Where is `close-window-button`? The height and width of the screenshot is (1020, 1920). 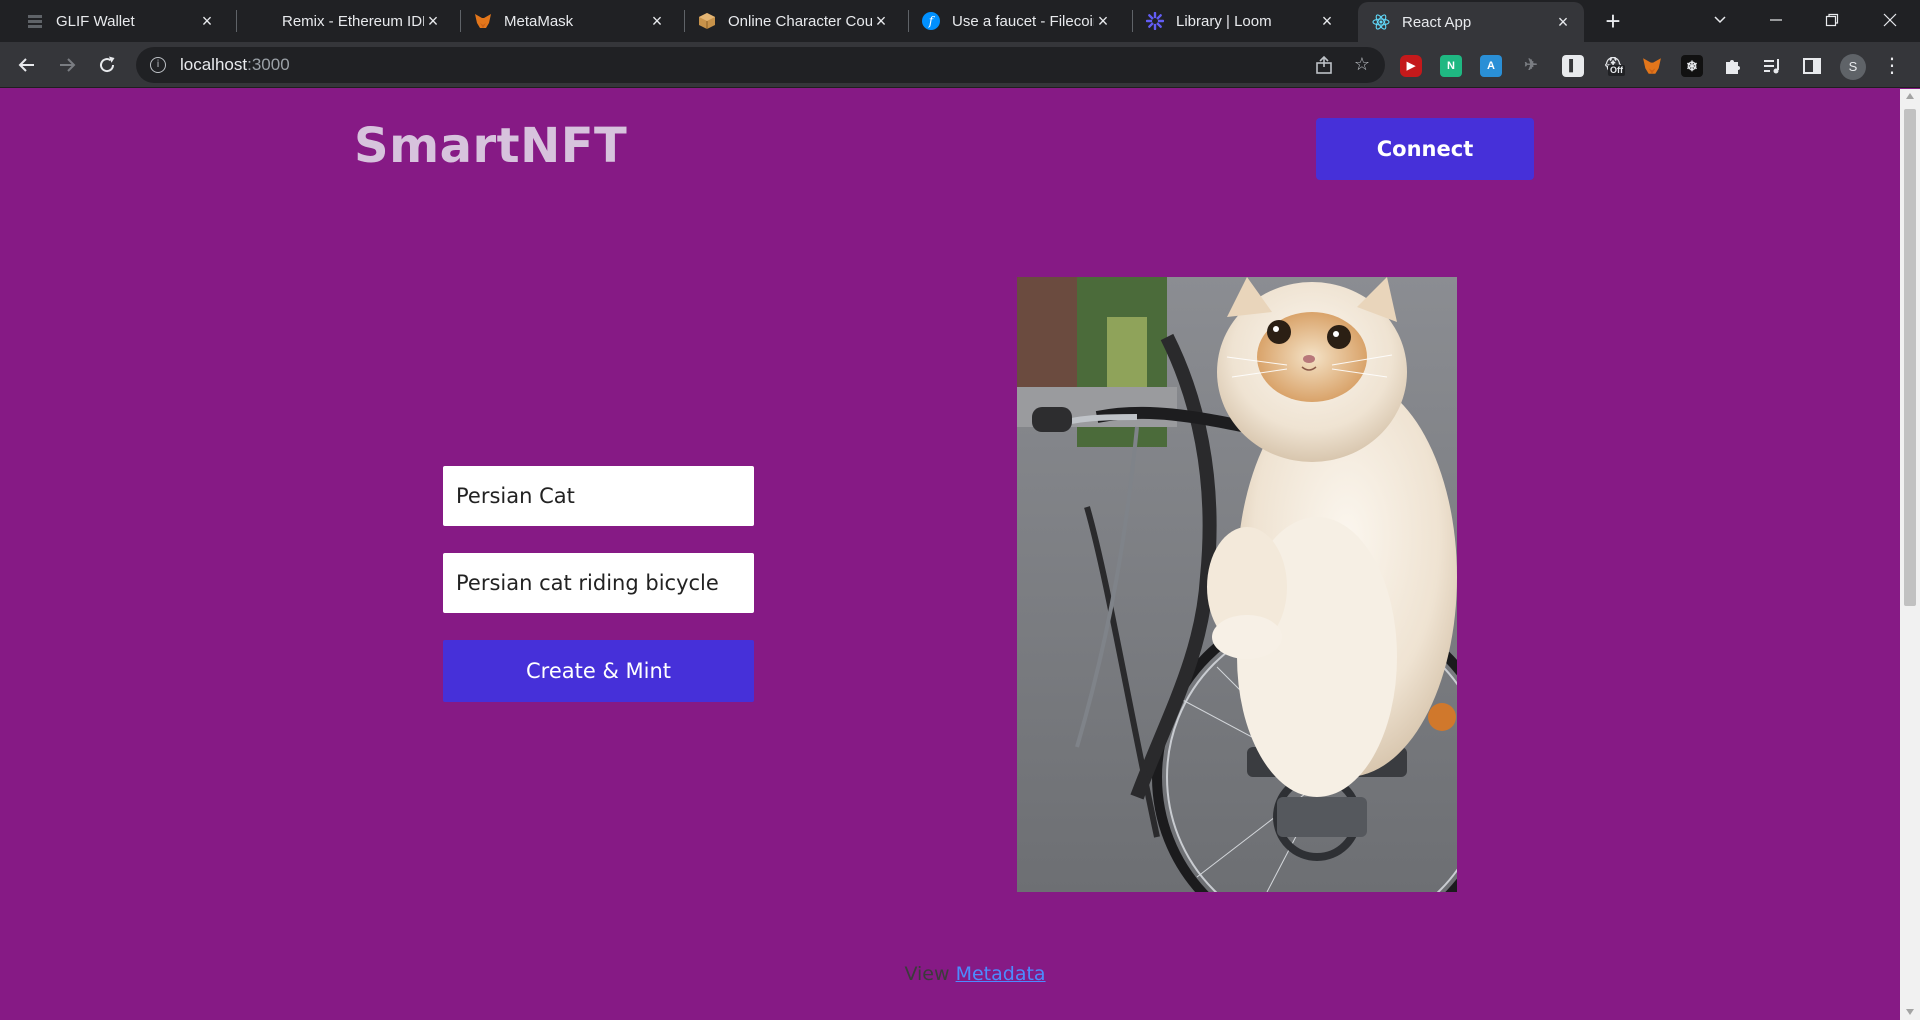
close-window-button is located at coordinates (1890, 21).